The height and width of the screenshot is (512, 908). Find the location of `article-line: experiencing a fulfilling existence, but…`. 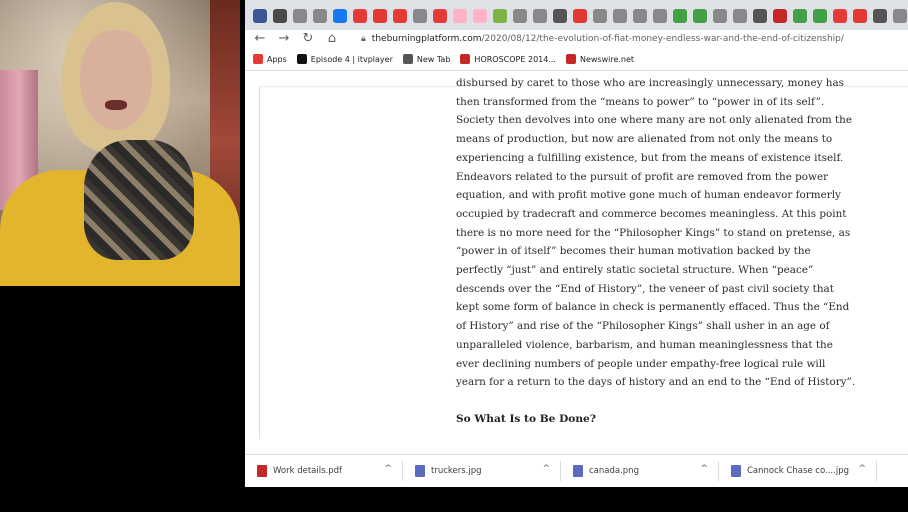

article-line: experiencing a fulfilling existence, but… is located at coordinates (650, 157).